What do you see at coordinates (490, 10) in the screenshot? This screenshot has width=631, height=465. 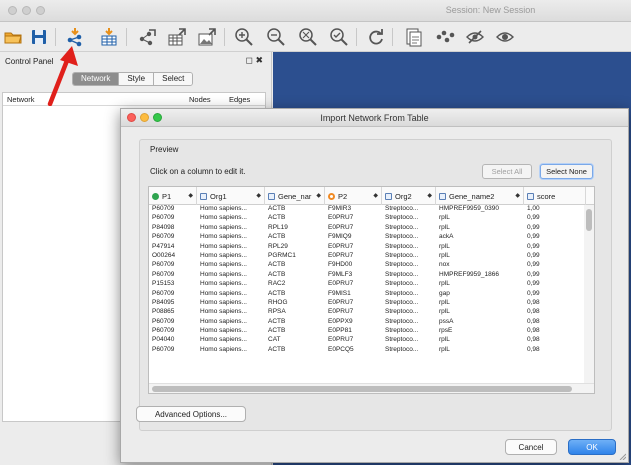 I see `window-title: Session: New Session` at bounding box center [490, 10].